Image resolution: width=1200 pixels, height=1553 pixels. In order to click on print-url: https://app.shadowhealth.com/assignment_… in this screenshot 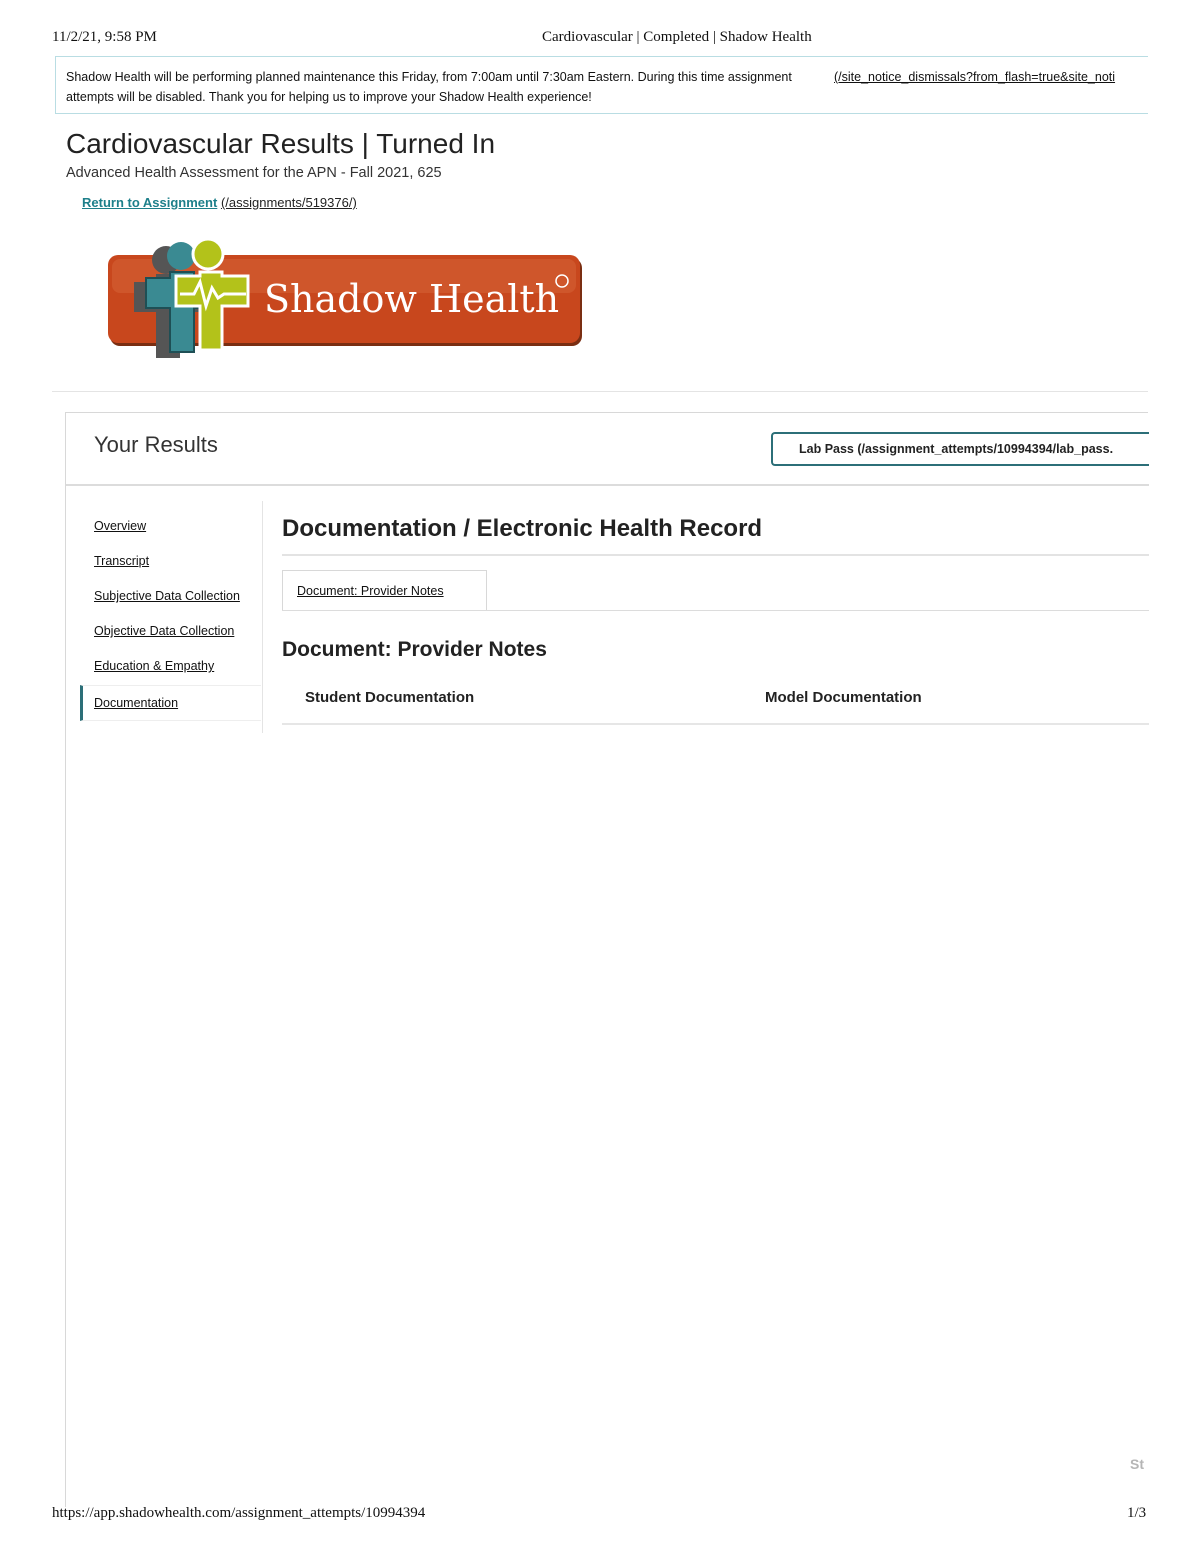, I will do `click(239, 1513)`.